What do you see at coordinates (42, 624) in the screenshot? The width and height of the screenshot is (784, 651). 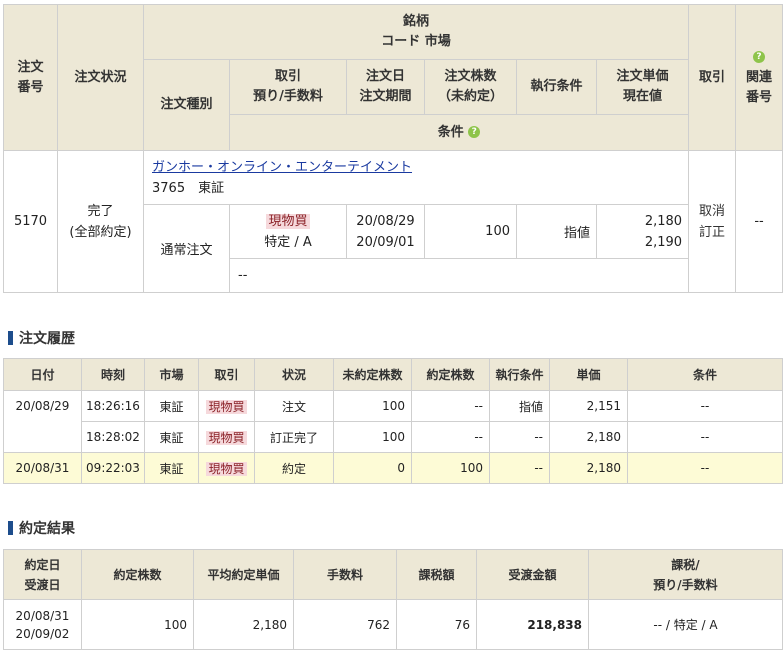 I see `exec-date-cell: 20/08/31 20/09/02` at bounding box center [42, 624].